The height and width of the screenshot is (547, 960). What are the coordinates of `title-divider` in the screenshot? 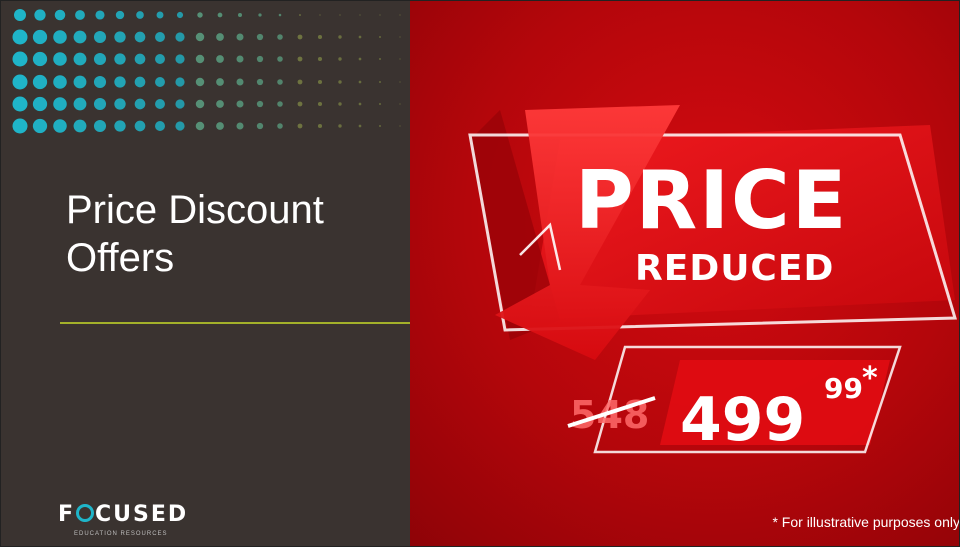 It's located at (235, 323).